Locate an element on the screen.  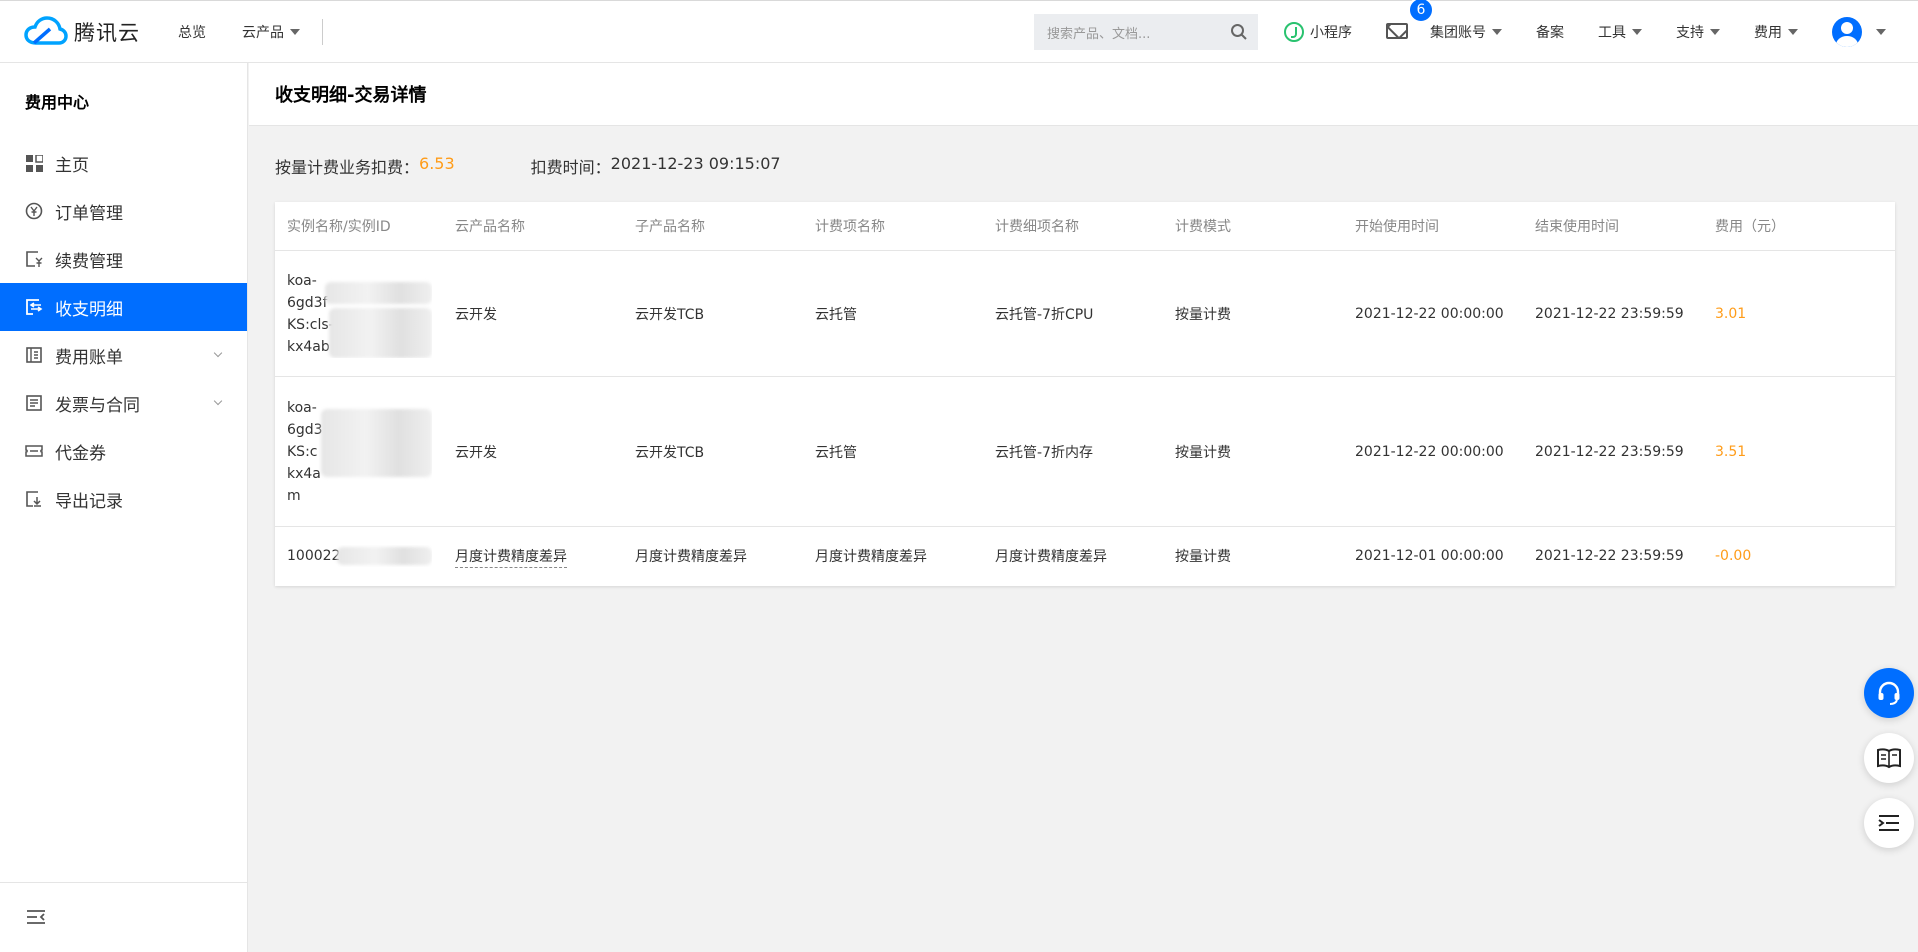
book-icon is located at coordinates (1889, 758).